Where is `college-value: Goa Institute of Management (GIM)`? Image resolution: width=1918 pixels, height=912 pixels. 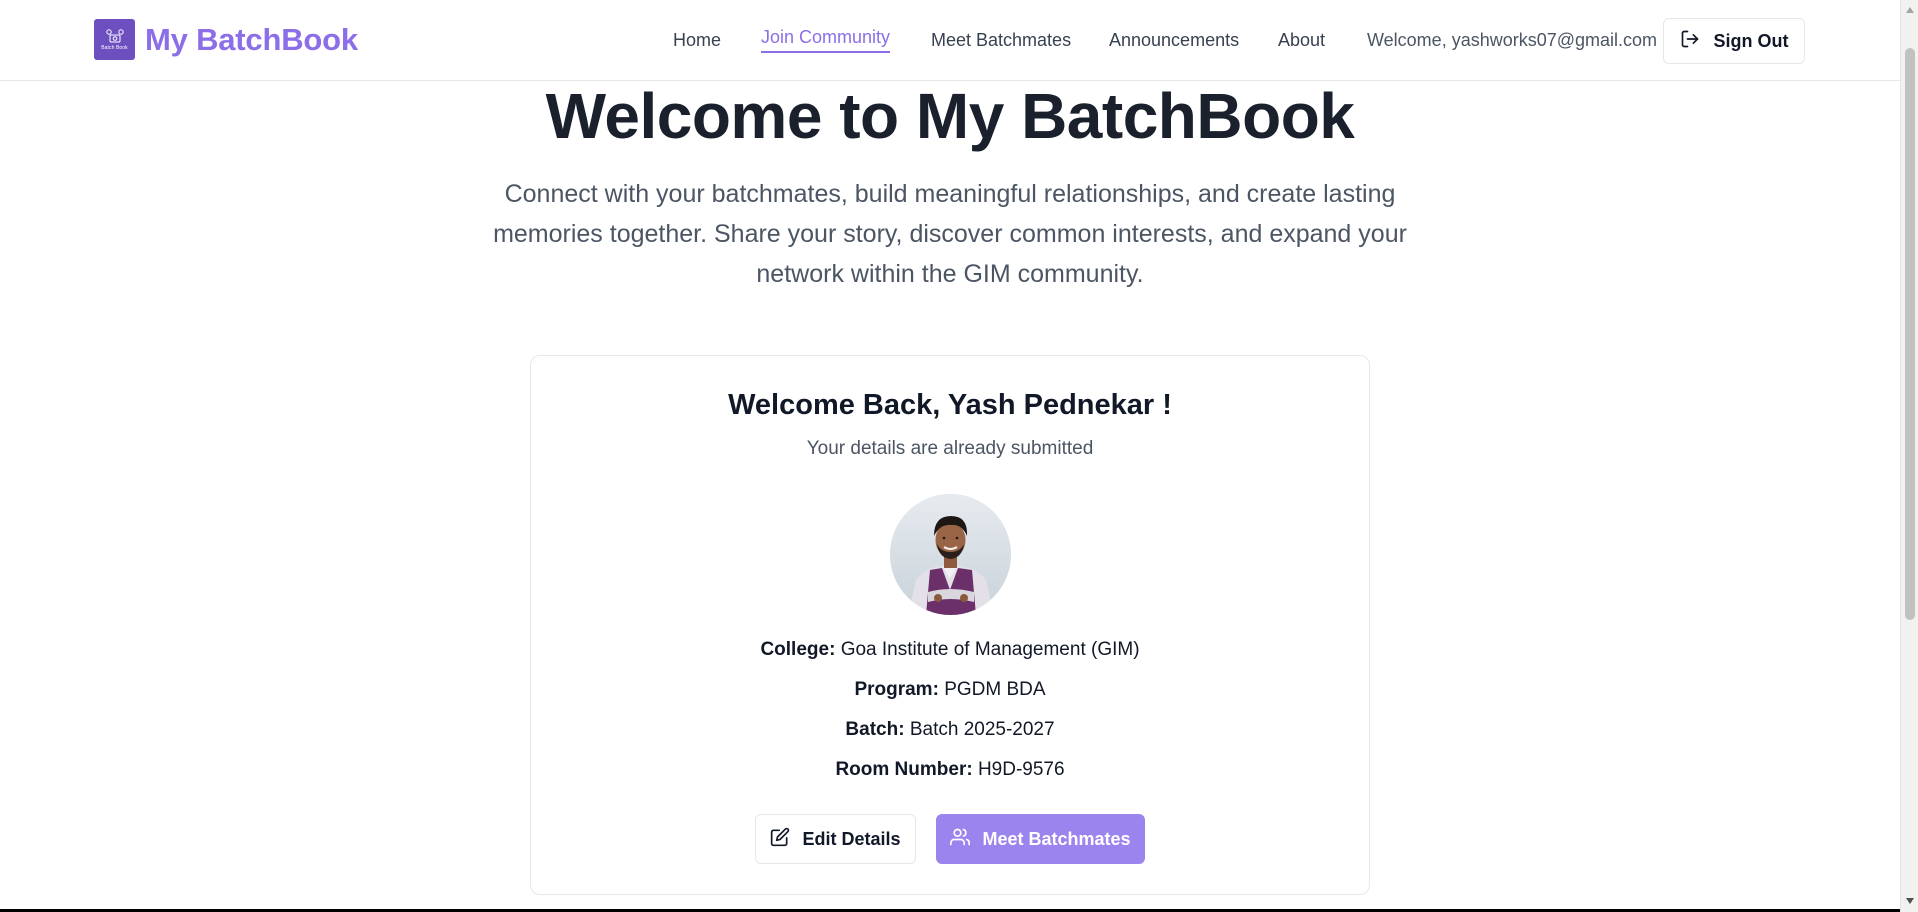
college-value: Goa Institute of Management (GIM) is located at coordinates (990, 649).